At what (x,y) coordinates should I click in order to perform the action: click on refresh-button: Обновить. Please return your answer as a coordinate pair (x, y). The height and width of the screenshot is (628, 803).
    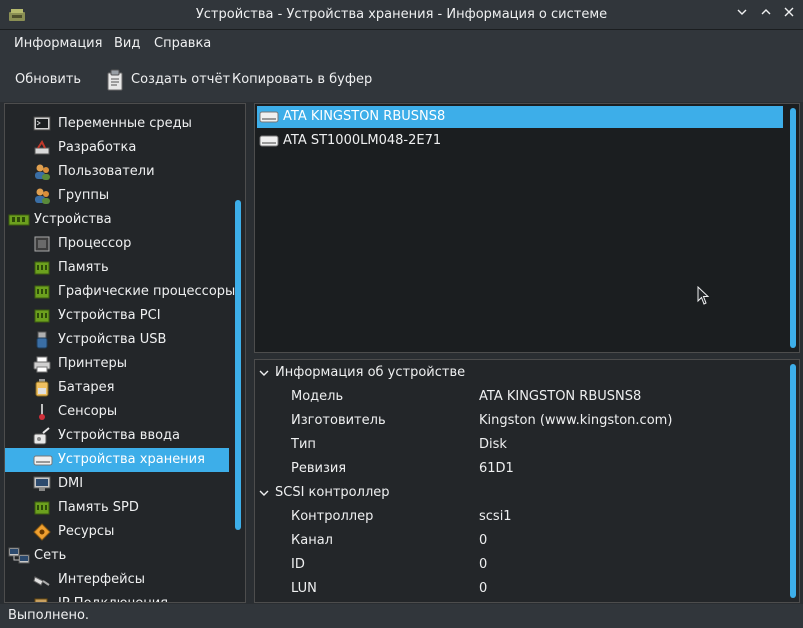
    Looking at the image, I should click on (48, 79).